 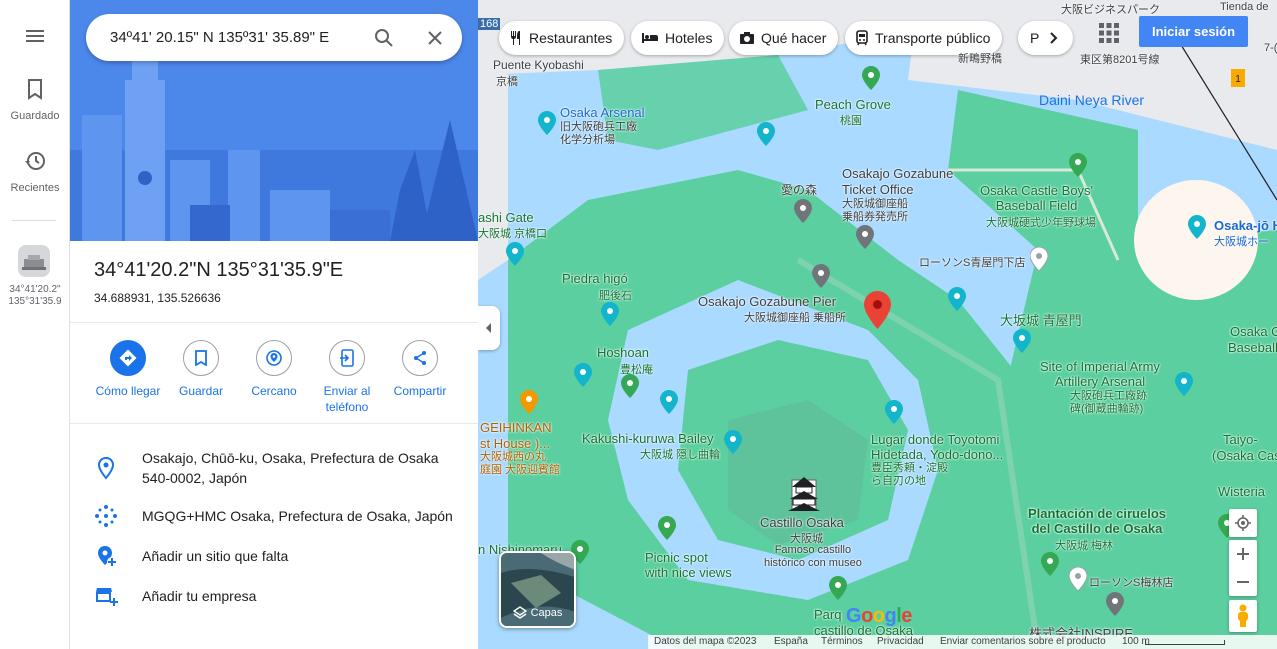 I want to click on close-icon, so click(x=435, y=38).